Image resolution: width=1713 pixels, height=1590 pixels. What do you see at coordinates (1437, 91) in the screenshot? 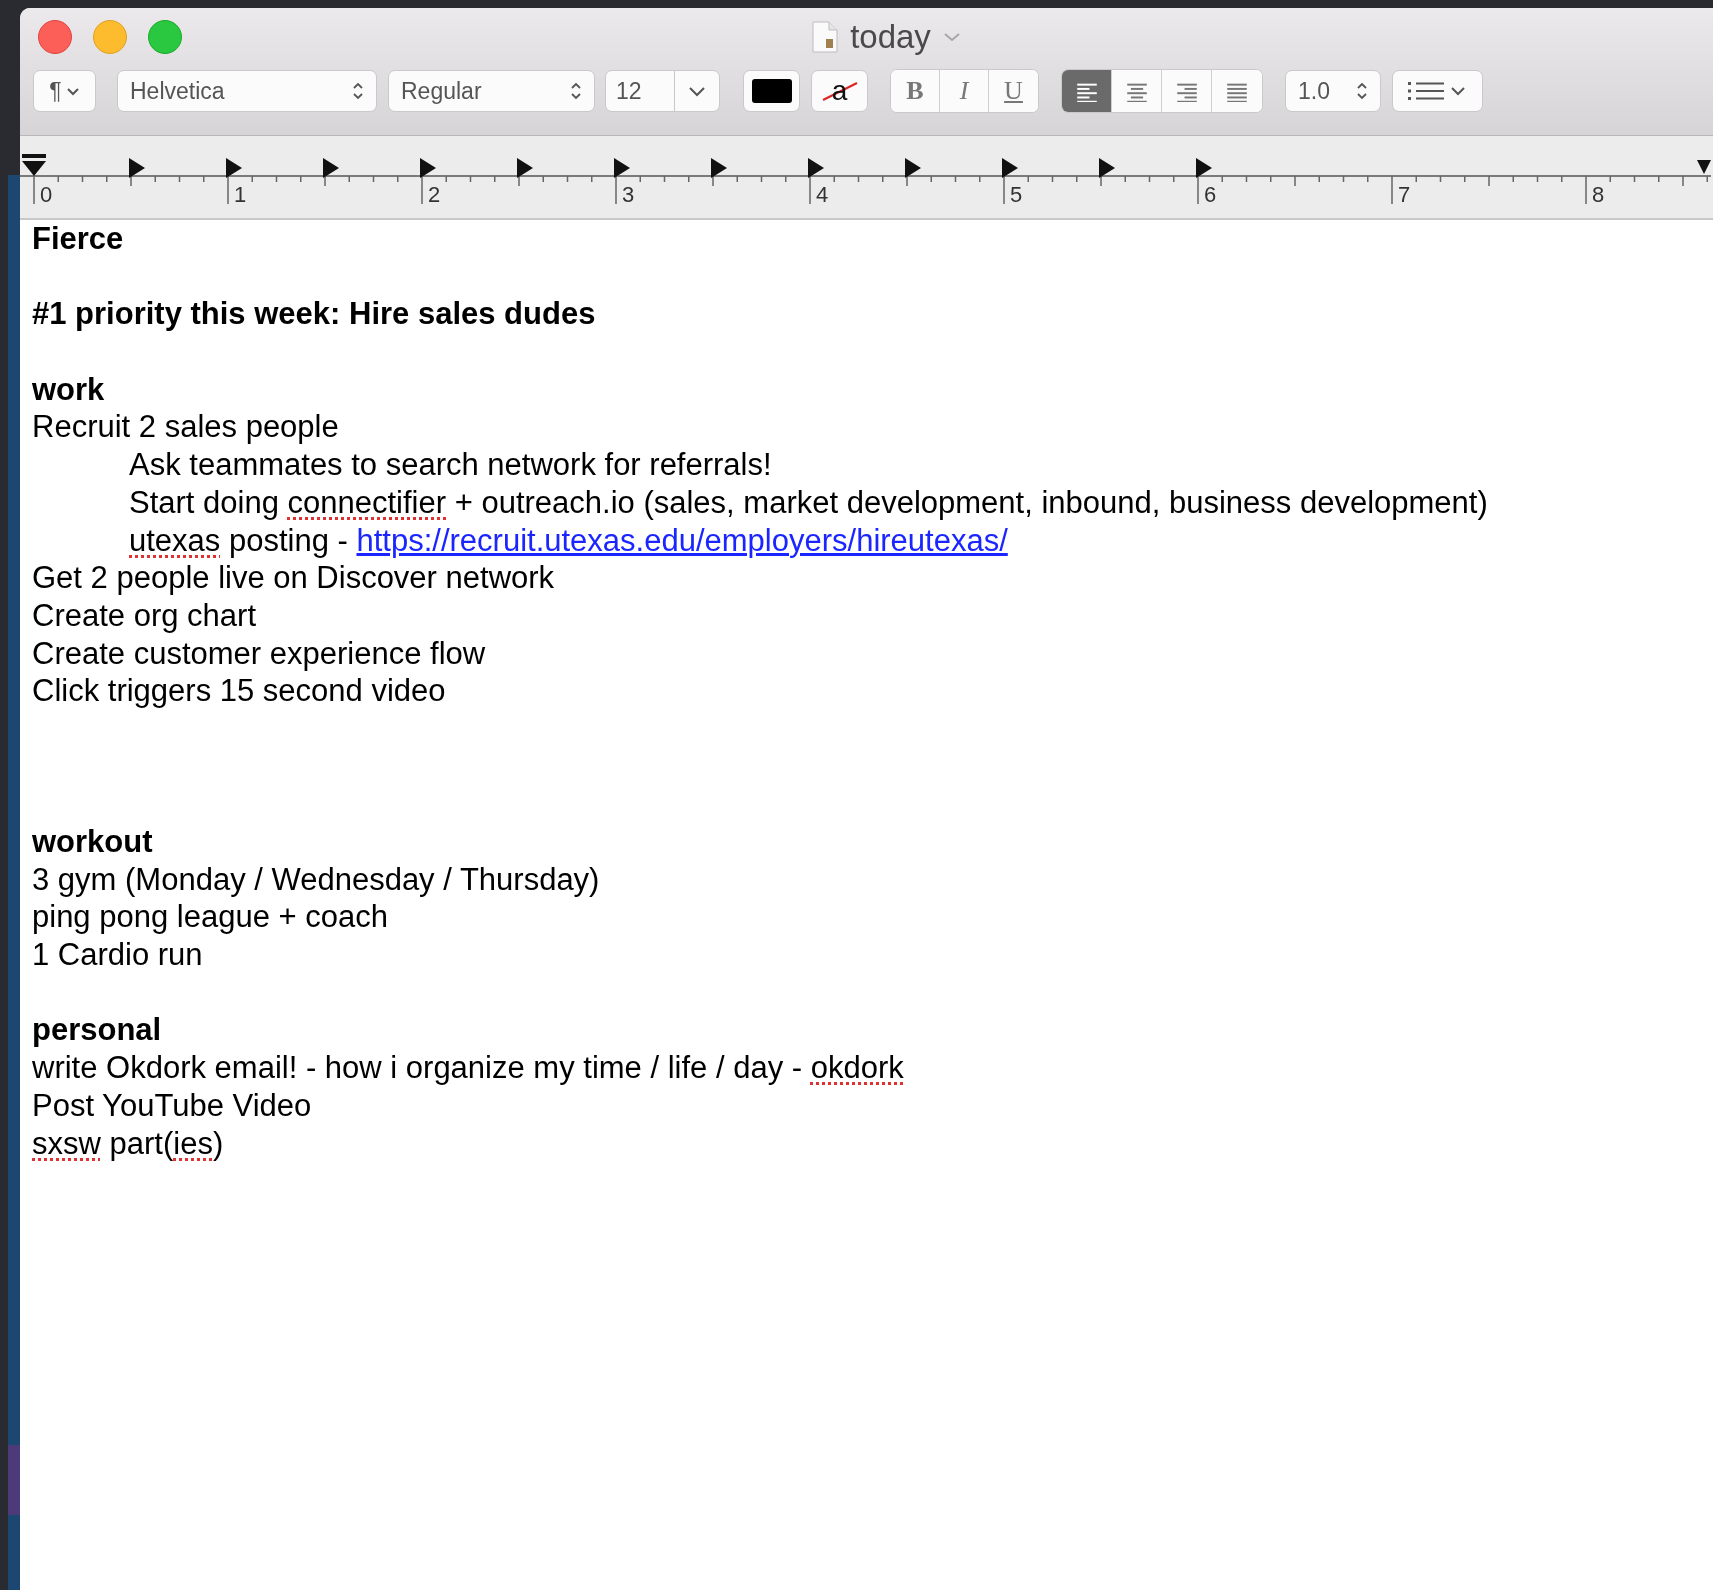
I see `list-style-button` at bounding box center [1437, 91].